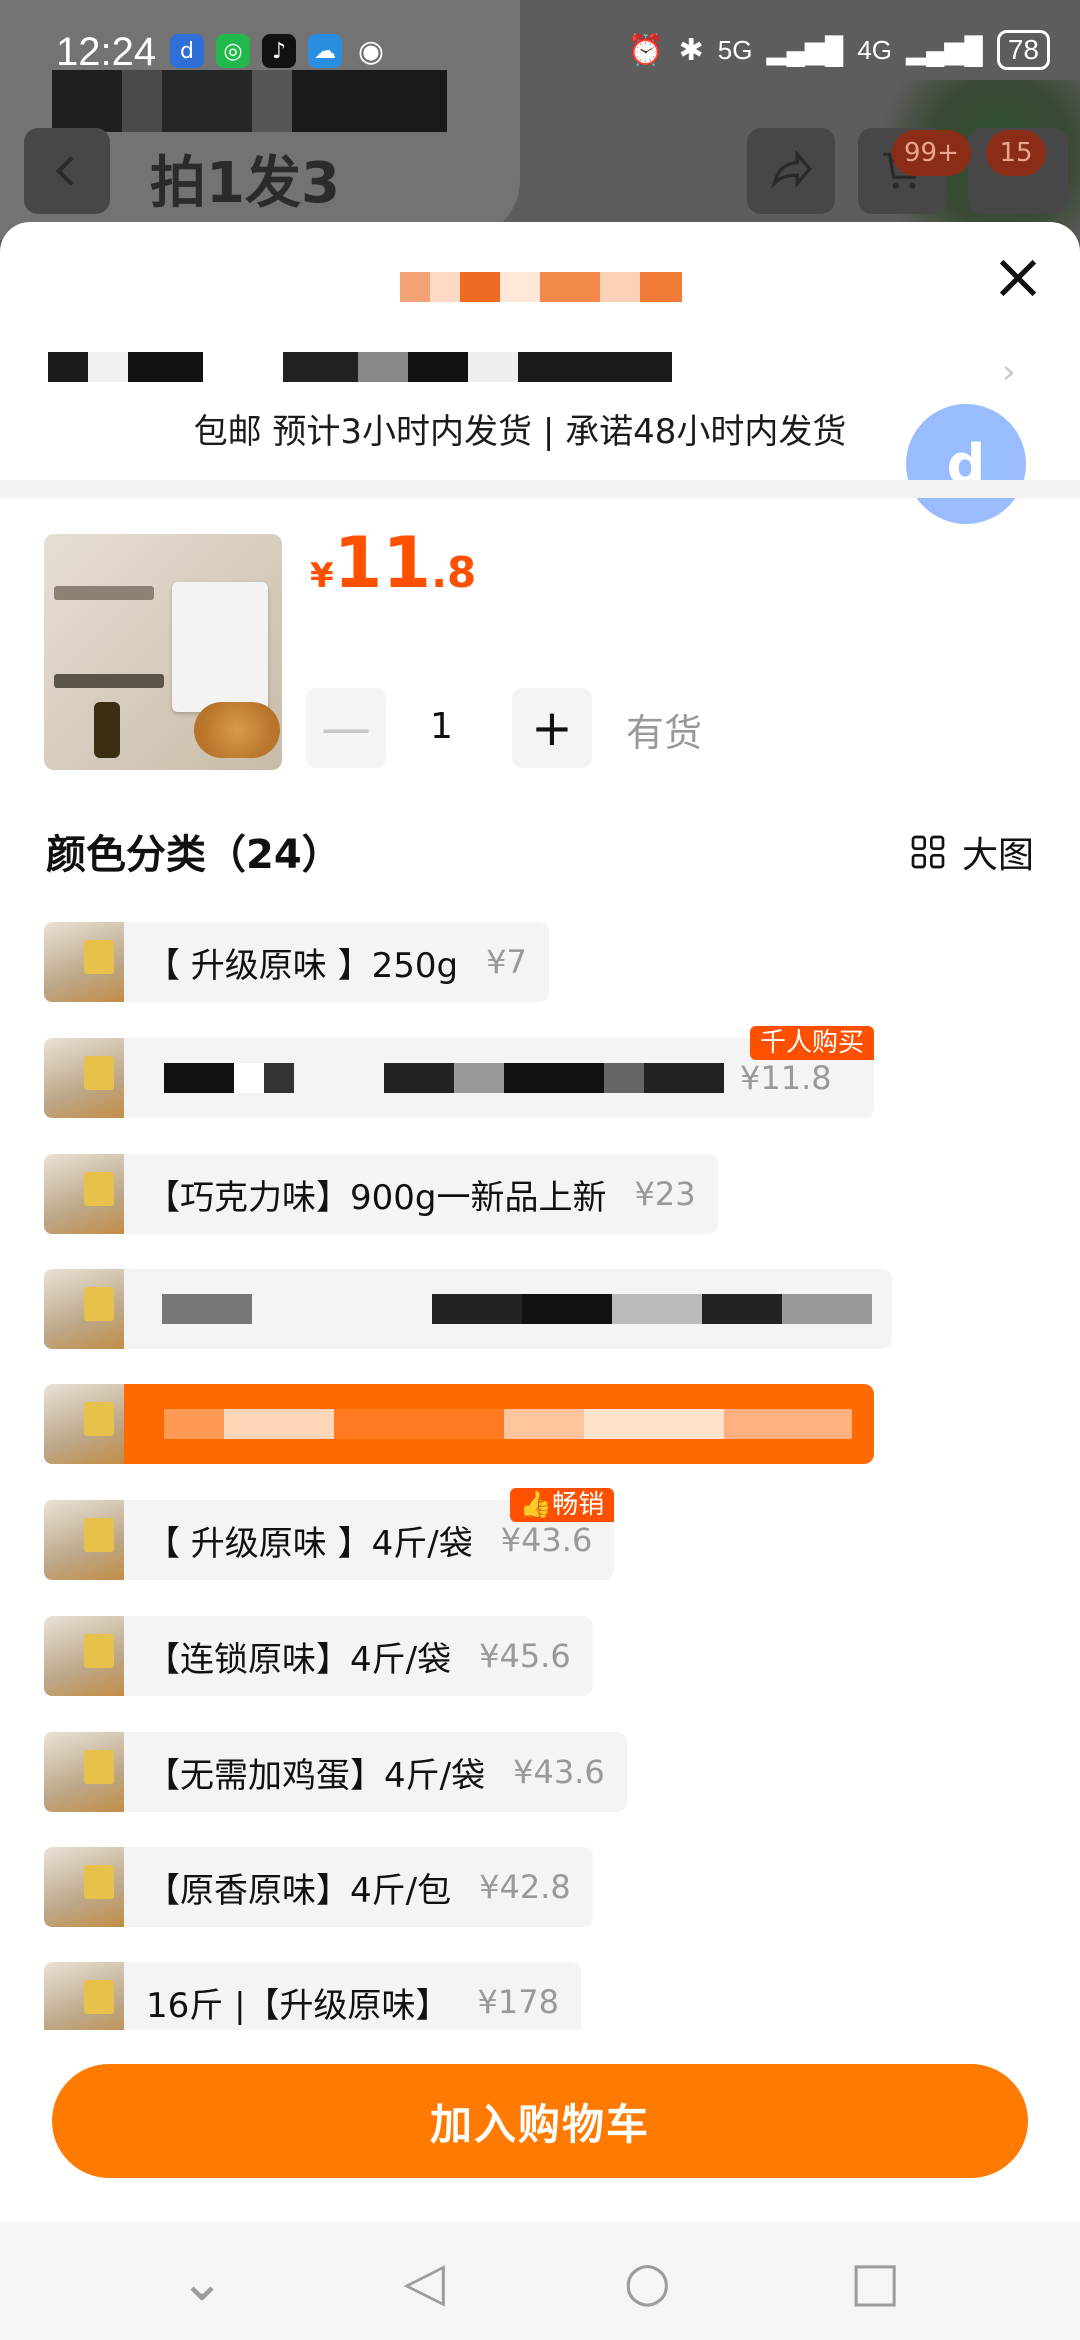 The width and height of the screenshot is (1080, 2340). What do you see at coordinates (376, 1197) in the screenshot?
I see `sku-label: 【巧克力味】900g一新品上新` at bounding box center [376, 1197].